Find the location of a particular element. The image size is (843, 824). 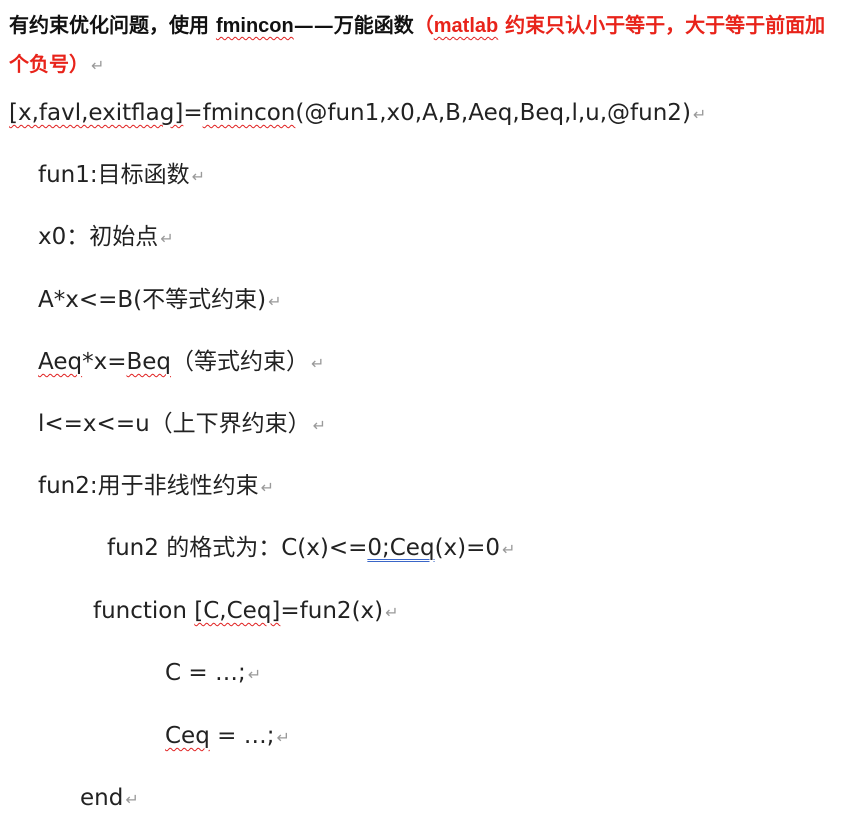

code-function-line: function [C,Ceq]=fun2(x) ↵ is located at coordinates (246, 612).